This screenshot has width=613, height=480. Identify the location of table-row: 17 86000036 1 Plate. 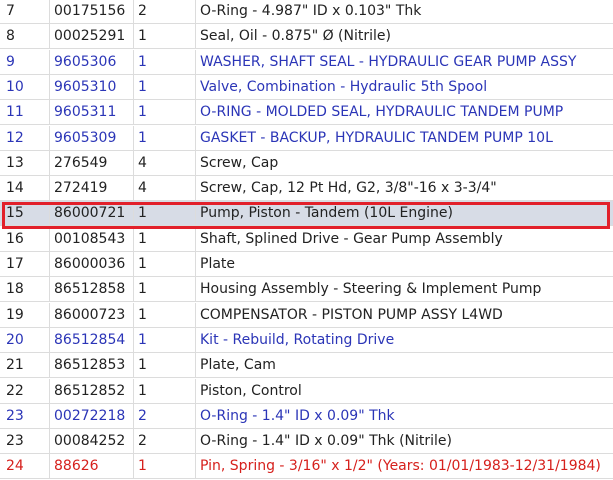
(306, 264).